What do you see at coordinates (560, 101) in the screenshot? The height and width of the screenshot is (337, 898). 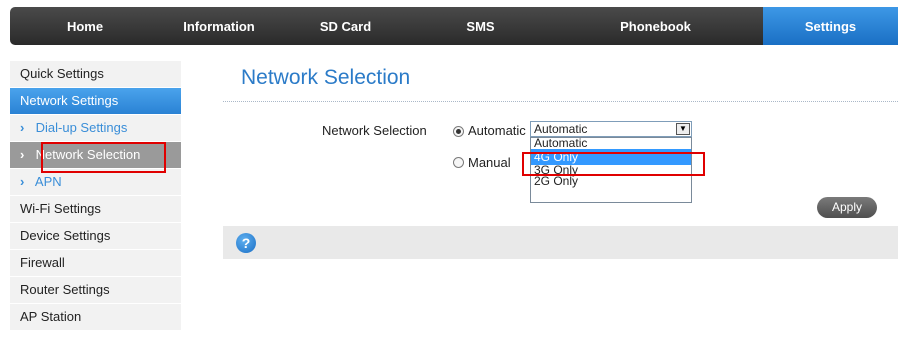 I see `title-divider` at bounding box center [560, 101].